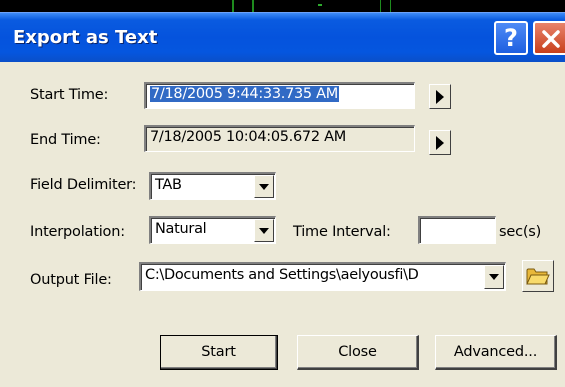 This screenshot has height=387, width=565. Describe the element at coordinates (248, 137) in the screenshot. I see `end-time-value: 7/18/2005 10:04:05.672 AM` at that location.